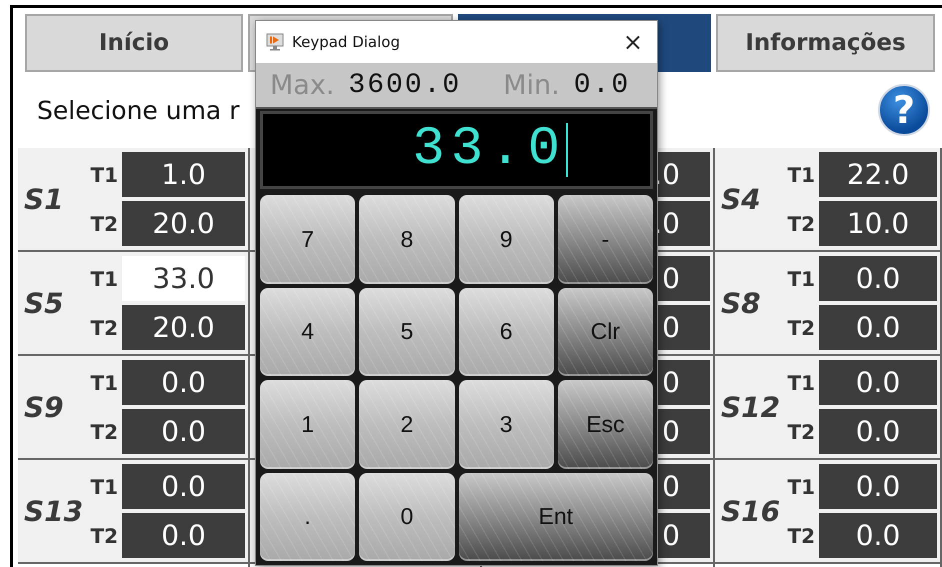  I want to click on value-field: 10.0, so click(878, 223).